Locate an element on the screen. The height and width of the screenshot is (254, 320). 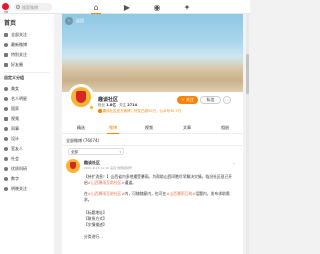
tab-weibo: 微博 is located at coordinates (113, 128).